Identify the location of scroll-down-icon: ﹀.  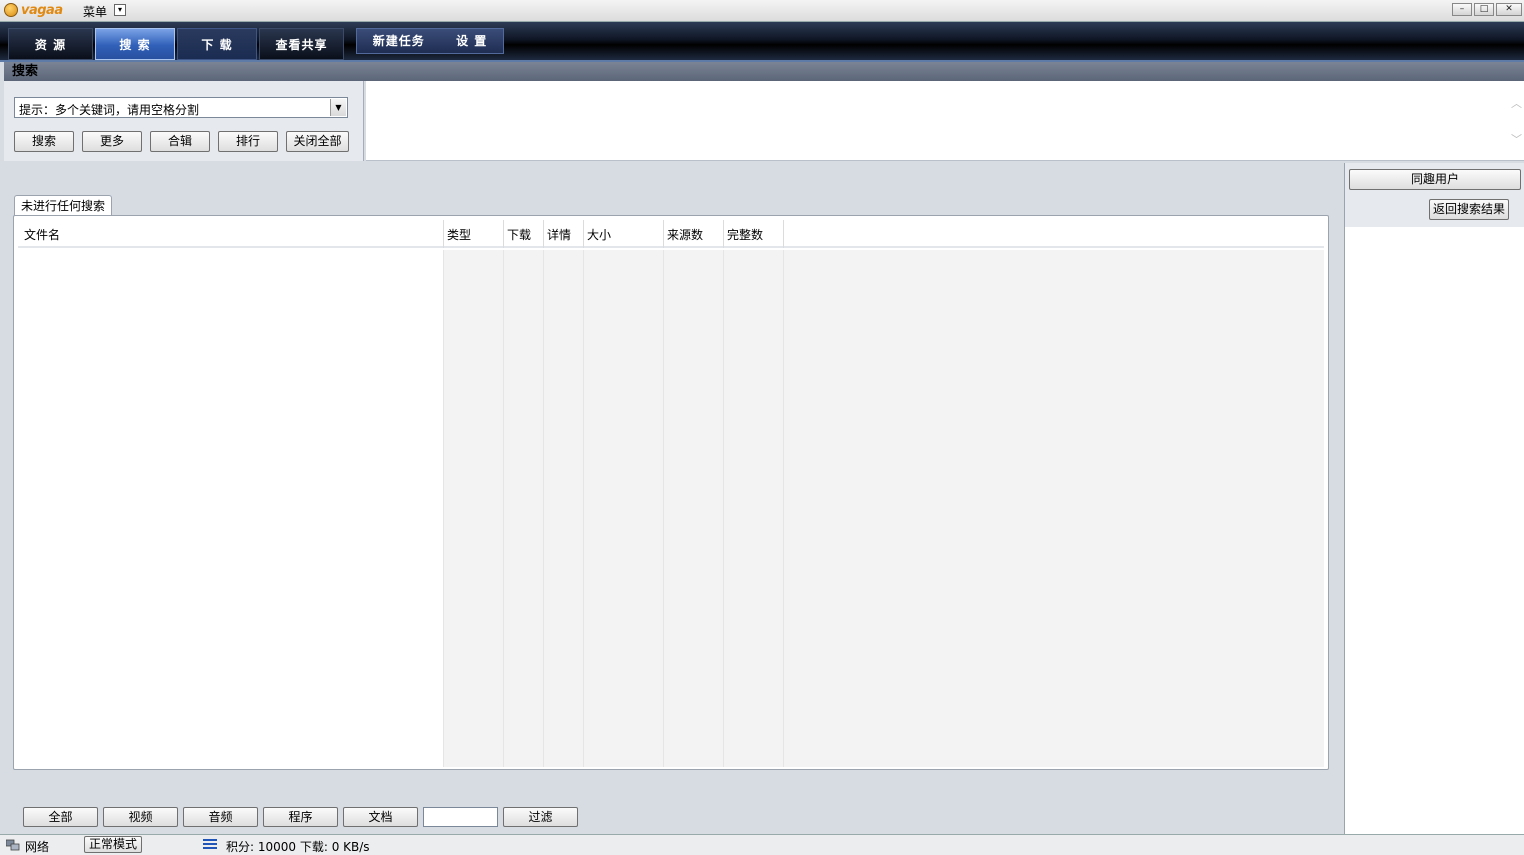
(1516, 139).